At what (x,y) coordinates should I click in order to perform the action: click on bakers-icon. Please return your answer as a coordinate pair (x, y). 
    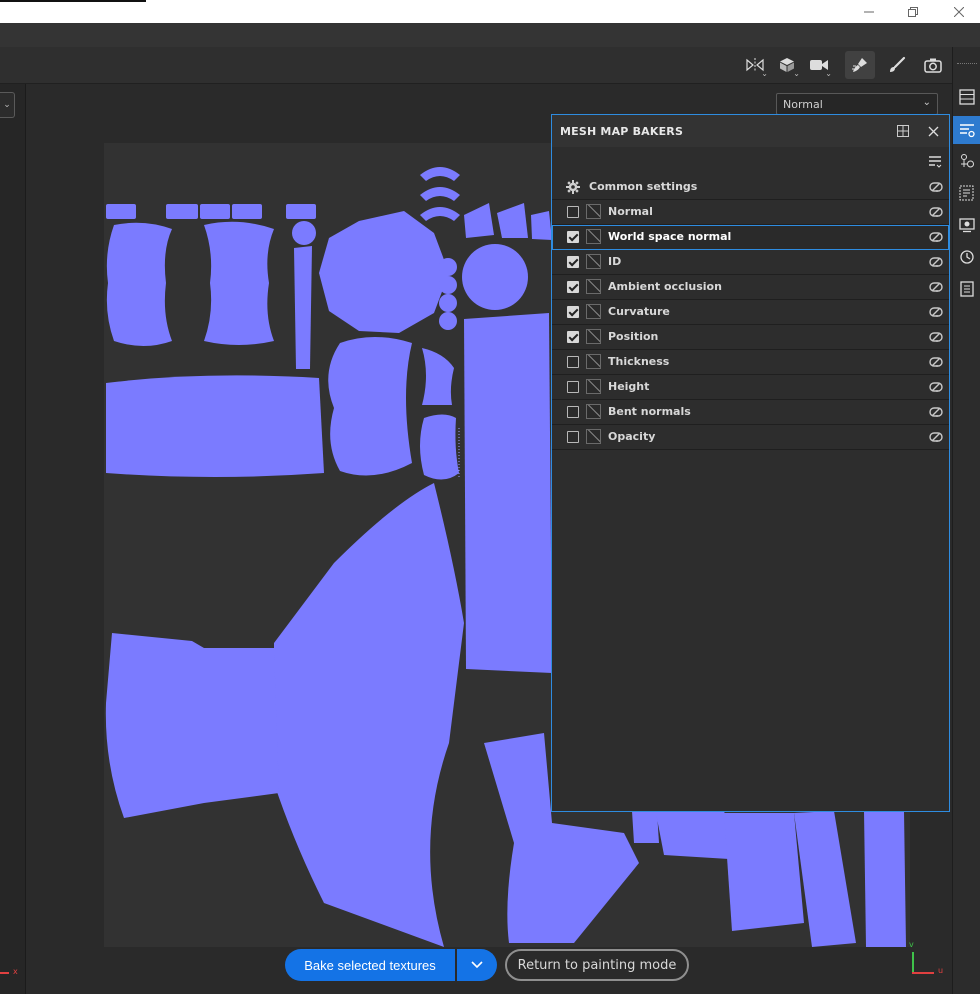
    Looking at the image, I should click on (967, 131).